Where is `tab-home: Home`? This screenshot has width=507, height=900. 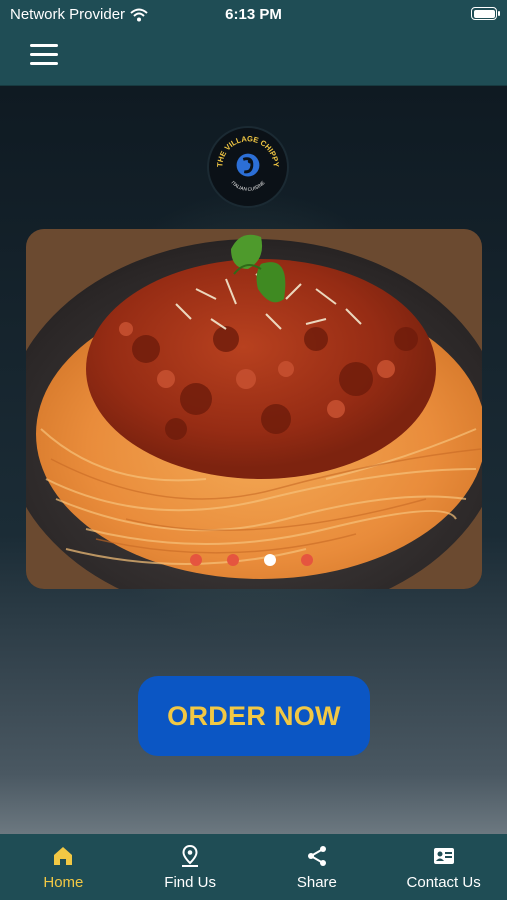 tab-home: Home is located at coordinates (63, 867).